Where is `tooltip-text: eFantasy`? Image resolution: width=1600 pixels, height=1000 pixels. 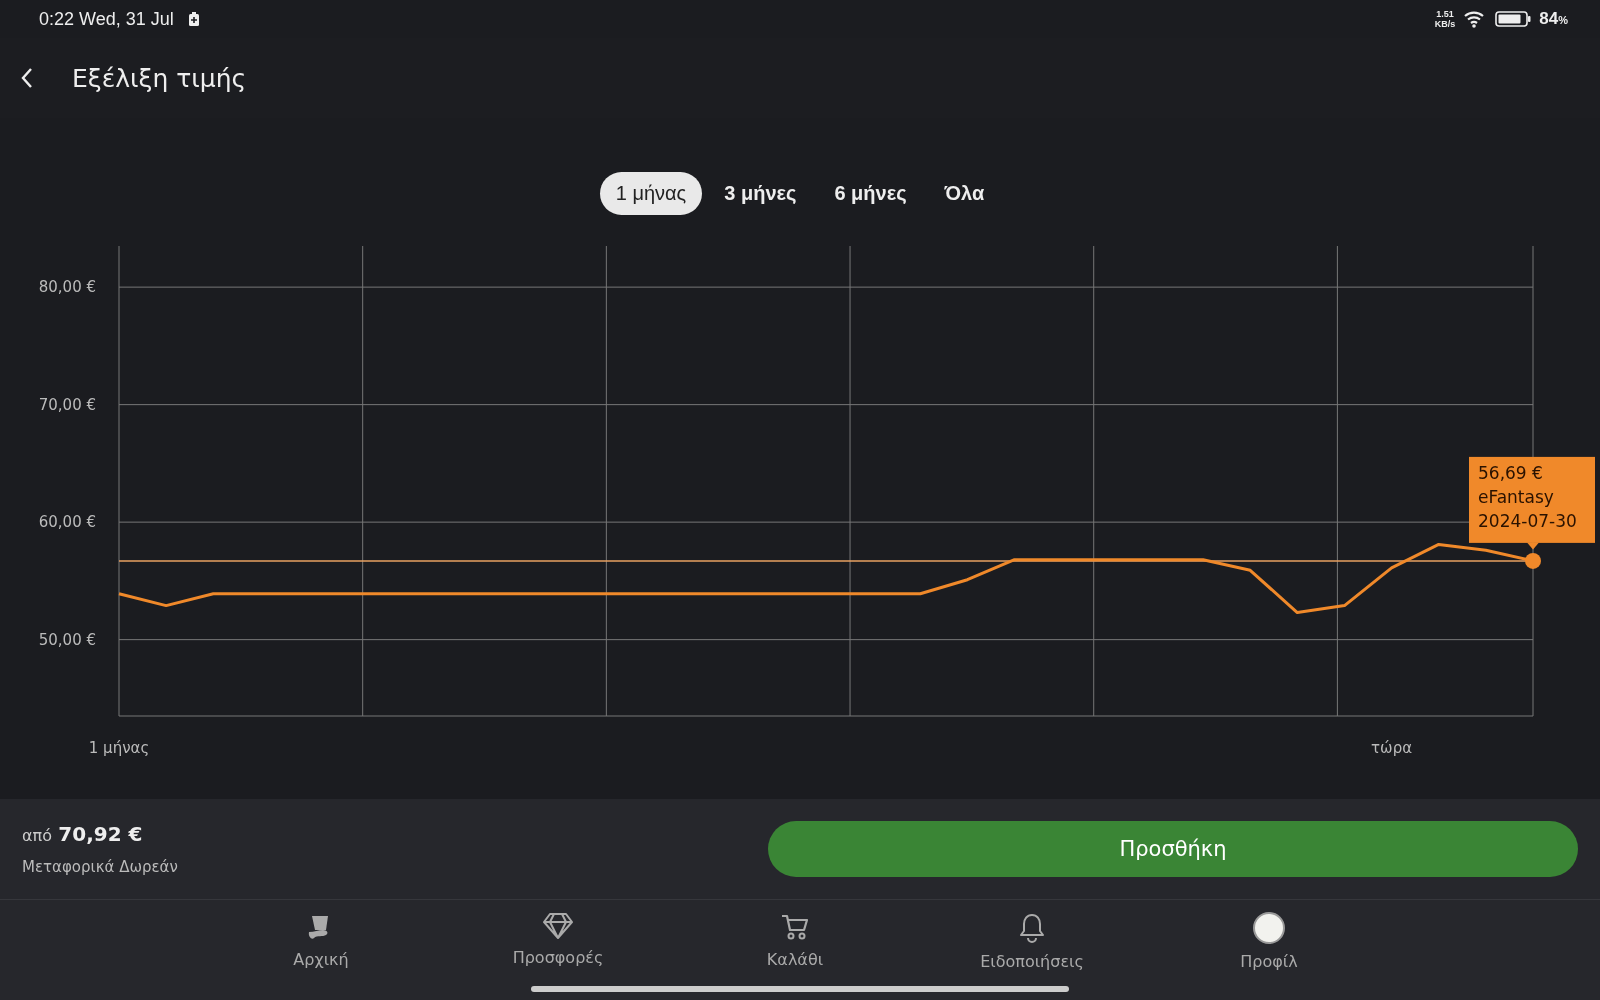
tooltip-text: eFantasy is located at coordinates (1516, 496).